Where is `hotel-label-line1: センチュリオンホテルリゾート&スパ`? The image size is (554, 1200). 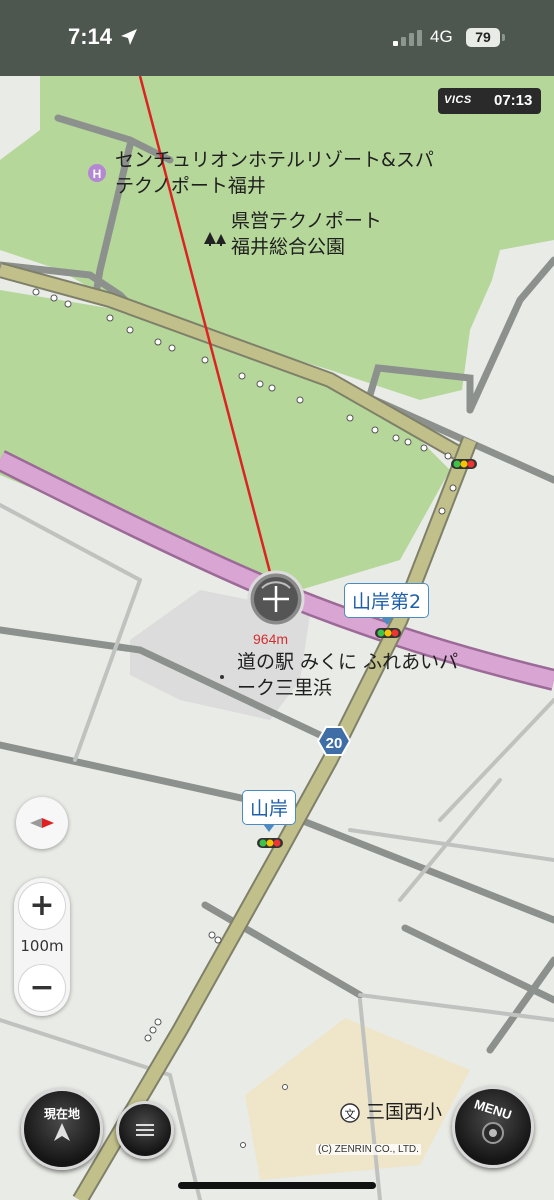 hotel-label-line1: センチュリオンホテルリゾート&スパ is located at coordinates (274, 160).